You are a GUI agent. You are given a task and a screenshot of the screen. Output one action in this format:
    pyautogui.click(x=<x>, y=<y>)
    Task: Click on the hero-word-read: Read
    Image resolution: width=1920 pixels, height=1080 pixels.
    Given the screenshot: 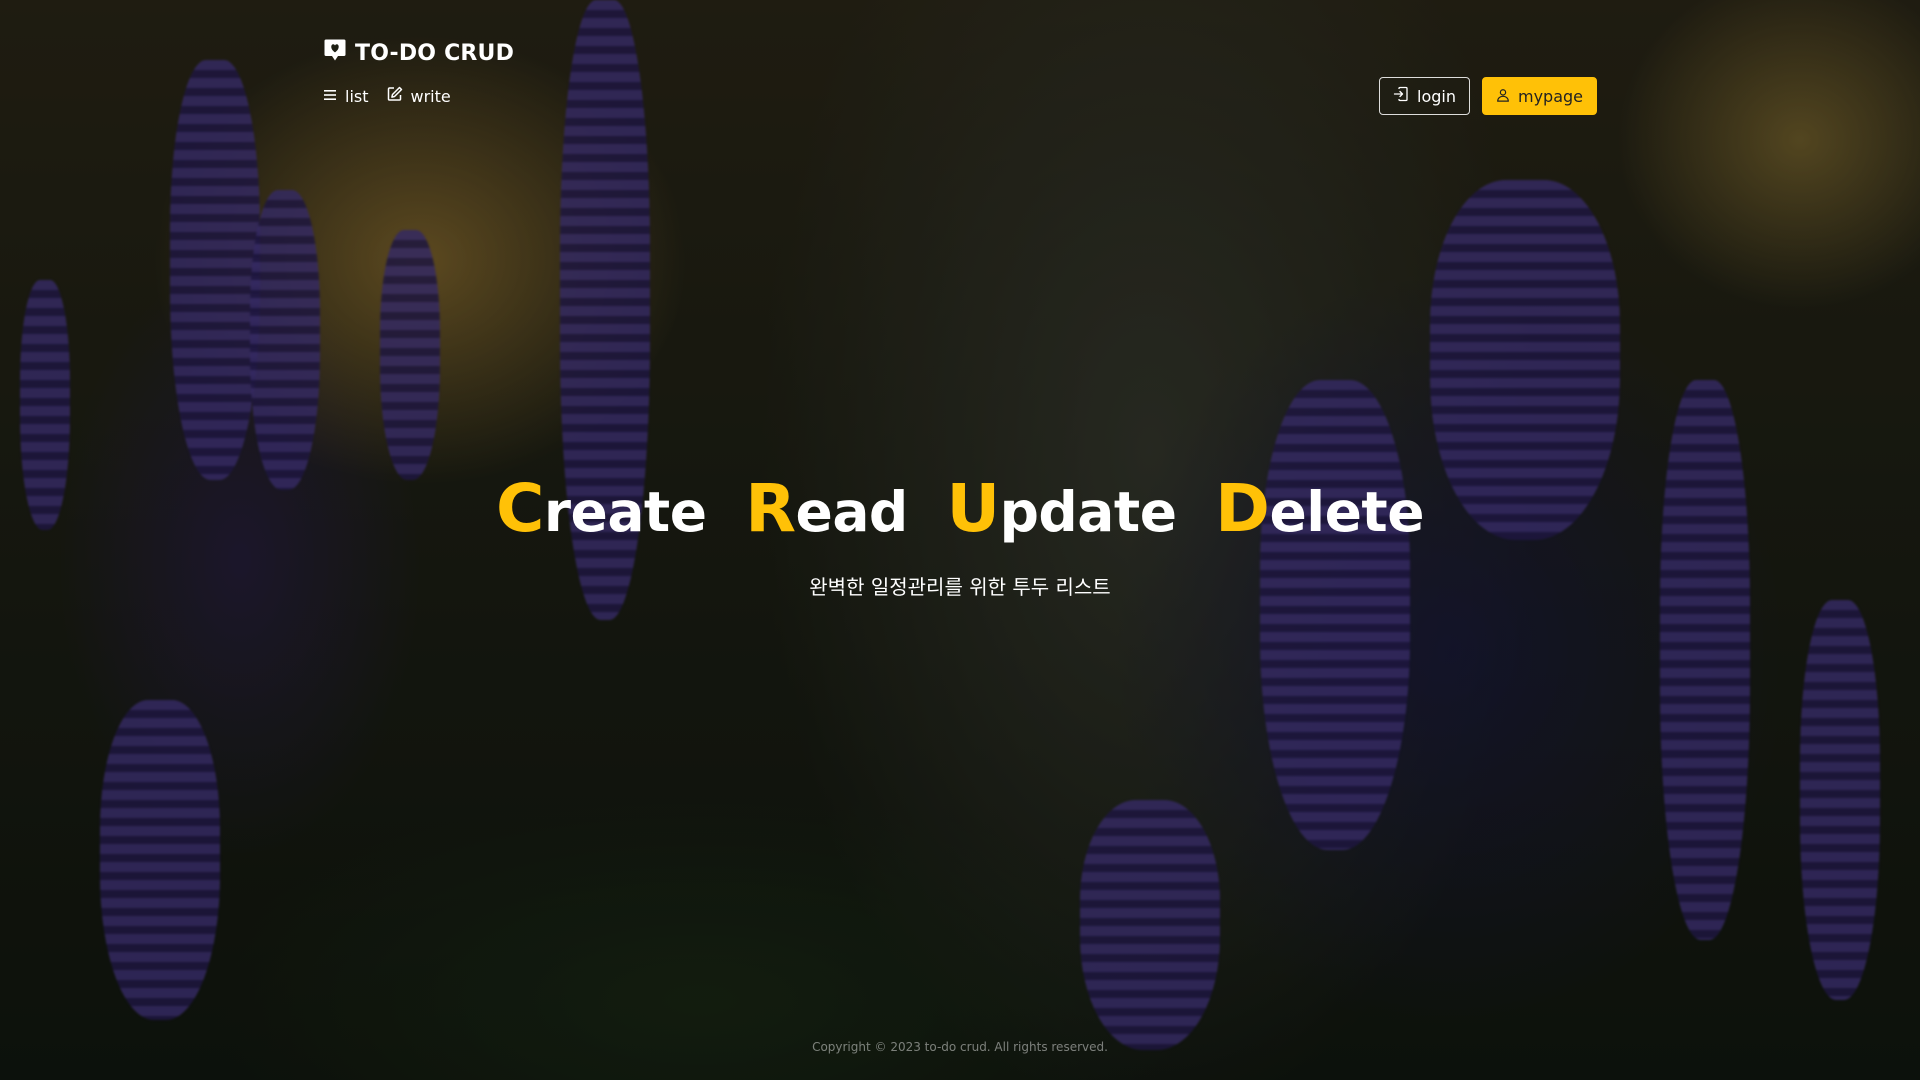 What is the action you would take?
    pyautogui.click(x=827, y=508)
    